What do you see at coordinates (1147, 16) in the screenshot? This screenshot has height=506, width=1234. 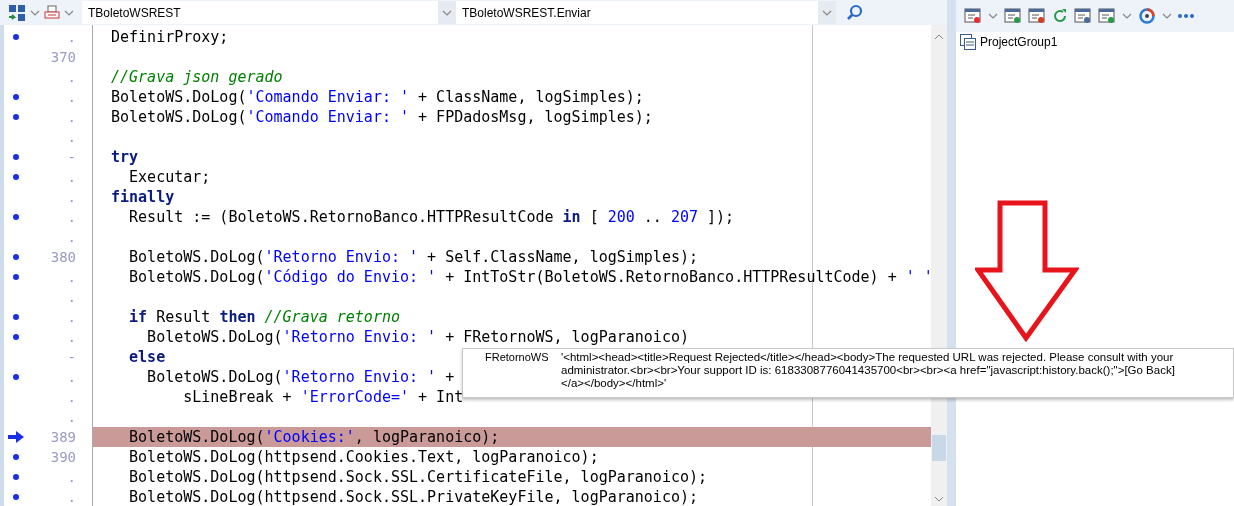 I see `target-icon` at bounding box center [1147, 16].